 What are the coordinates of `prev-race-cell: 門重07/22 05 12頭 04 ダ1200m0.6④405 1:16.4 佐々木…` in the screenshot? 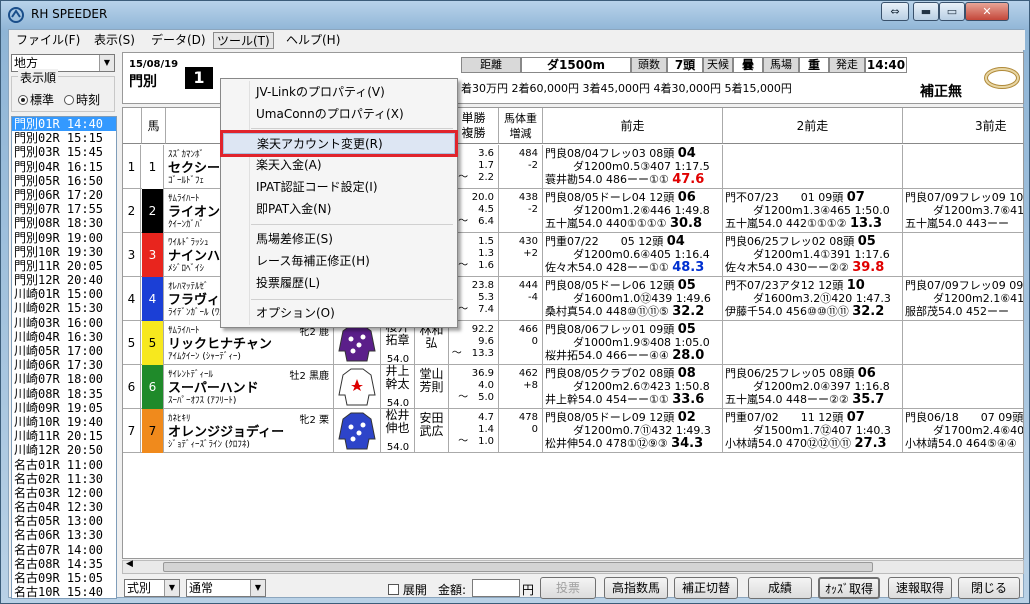 It's located at (633, 255).